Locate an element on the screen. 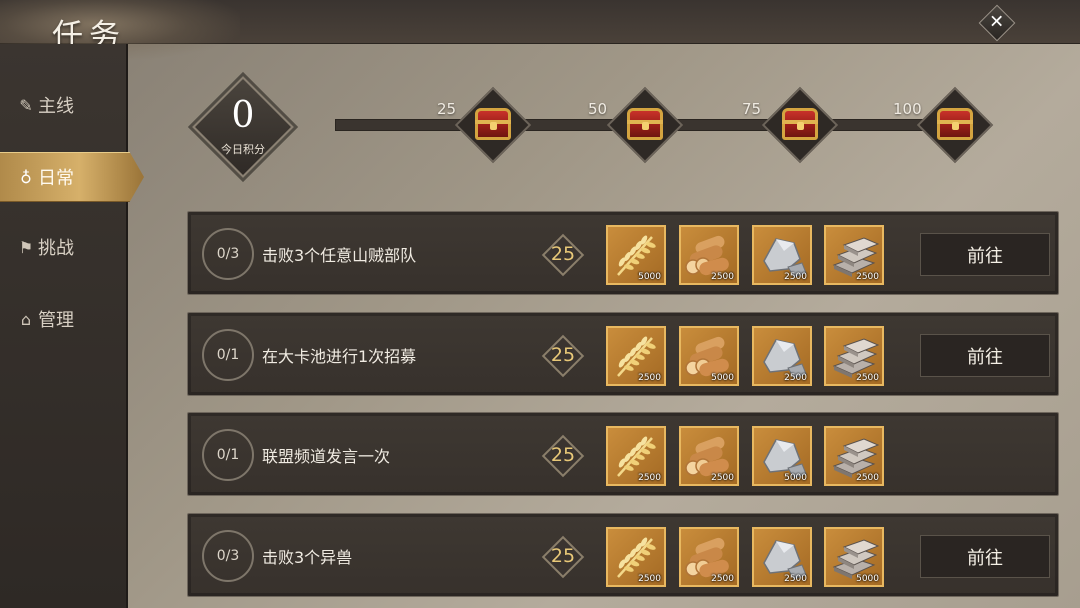  grain-reward-icon: 5000 is located at coordinates (636, 255).